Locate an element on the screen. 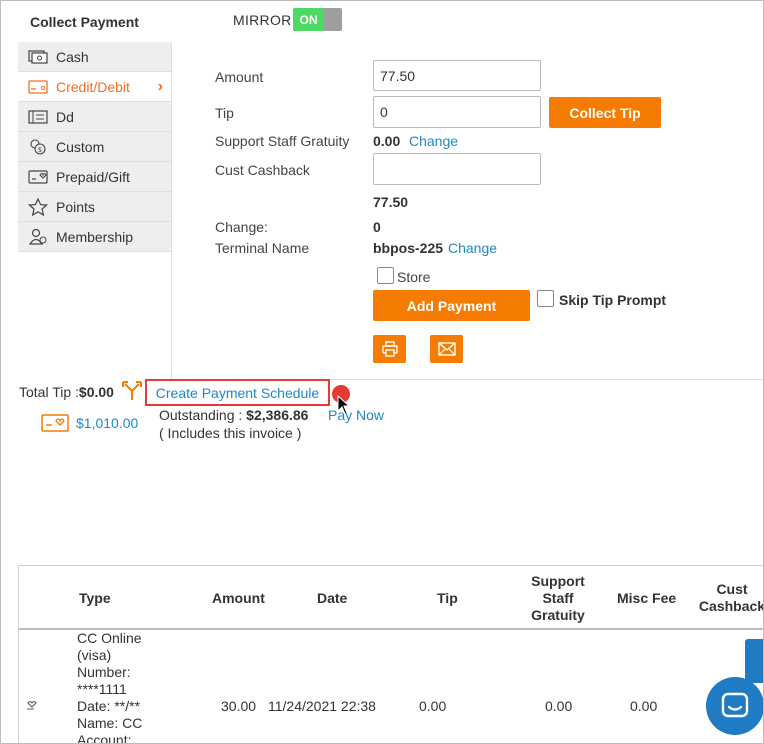 The width and height of the screenshot is (764, 744). coins-icon: $ is located at coordinates (37, 146).